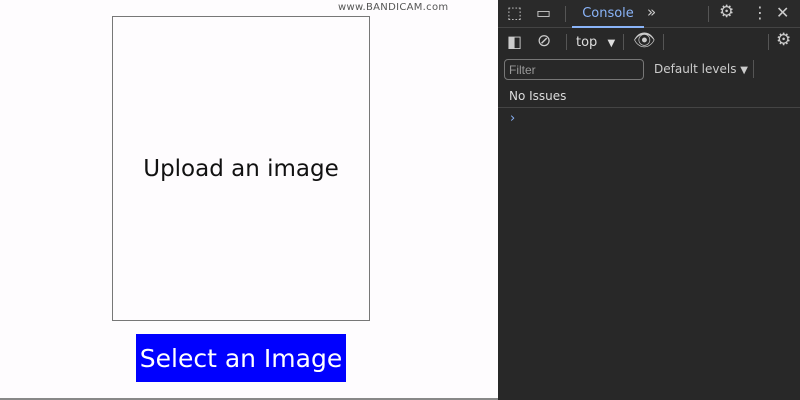 This screenshot has height=400, width=800. What do you see at coordinates (393, 7) in the screenshot?
I see `watermark: www.BANDICAM.com` at bounding box center [393, 7].